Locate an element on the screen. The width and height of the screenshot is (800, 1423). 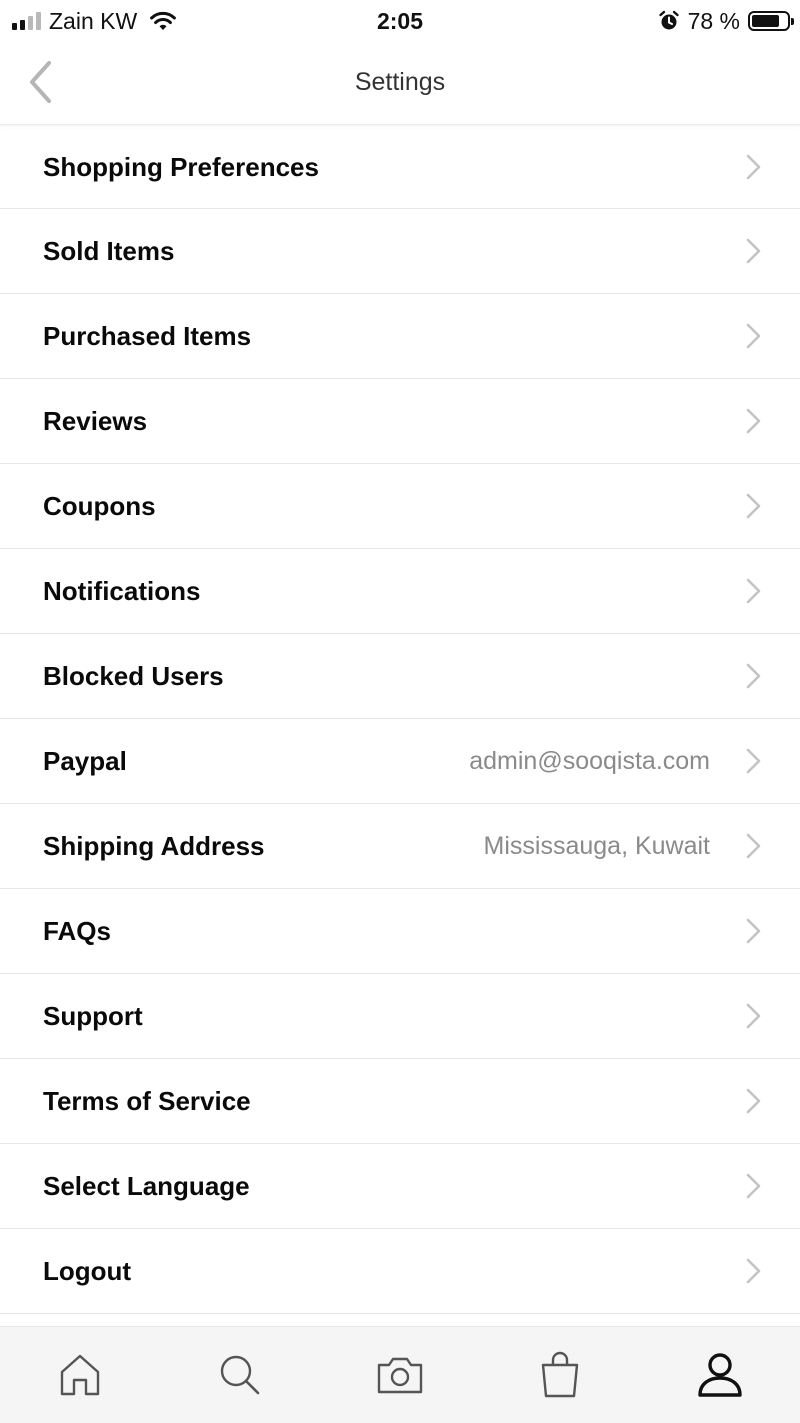
status-bar: Zain KW 2:05 78 % is located at coordinates (400, 21).